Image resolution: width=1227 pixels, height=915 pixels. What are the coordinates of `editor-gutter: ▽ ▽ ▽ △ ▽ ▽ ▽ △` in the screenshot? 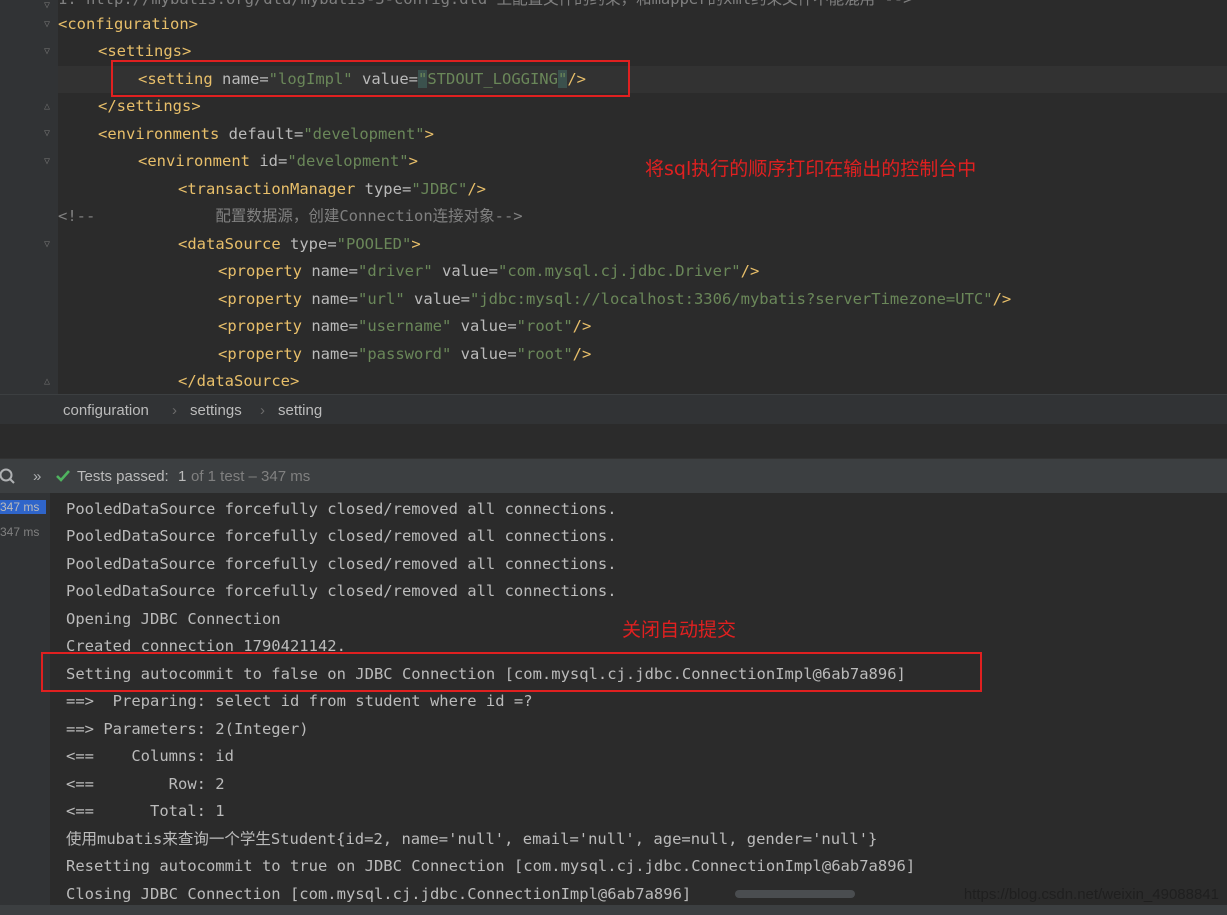 It's located at (29, 197).